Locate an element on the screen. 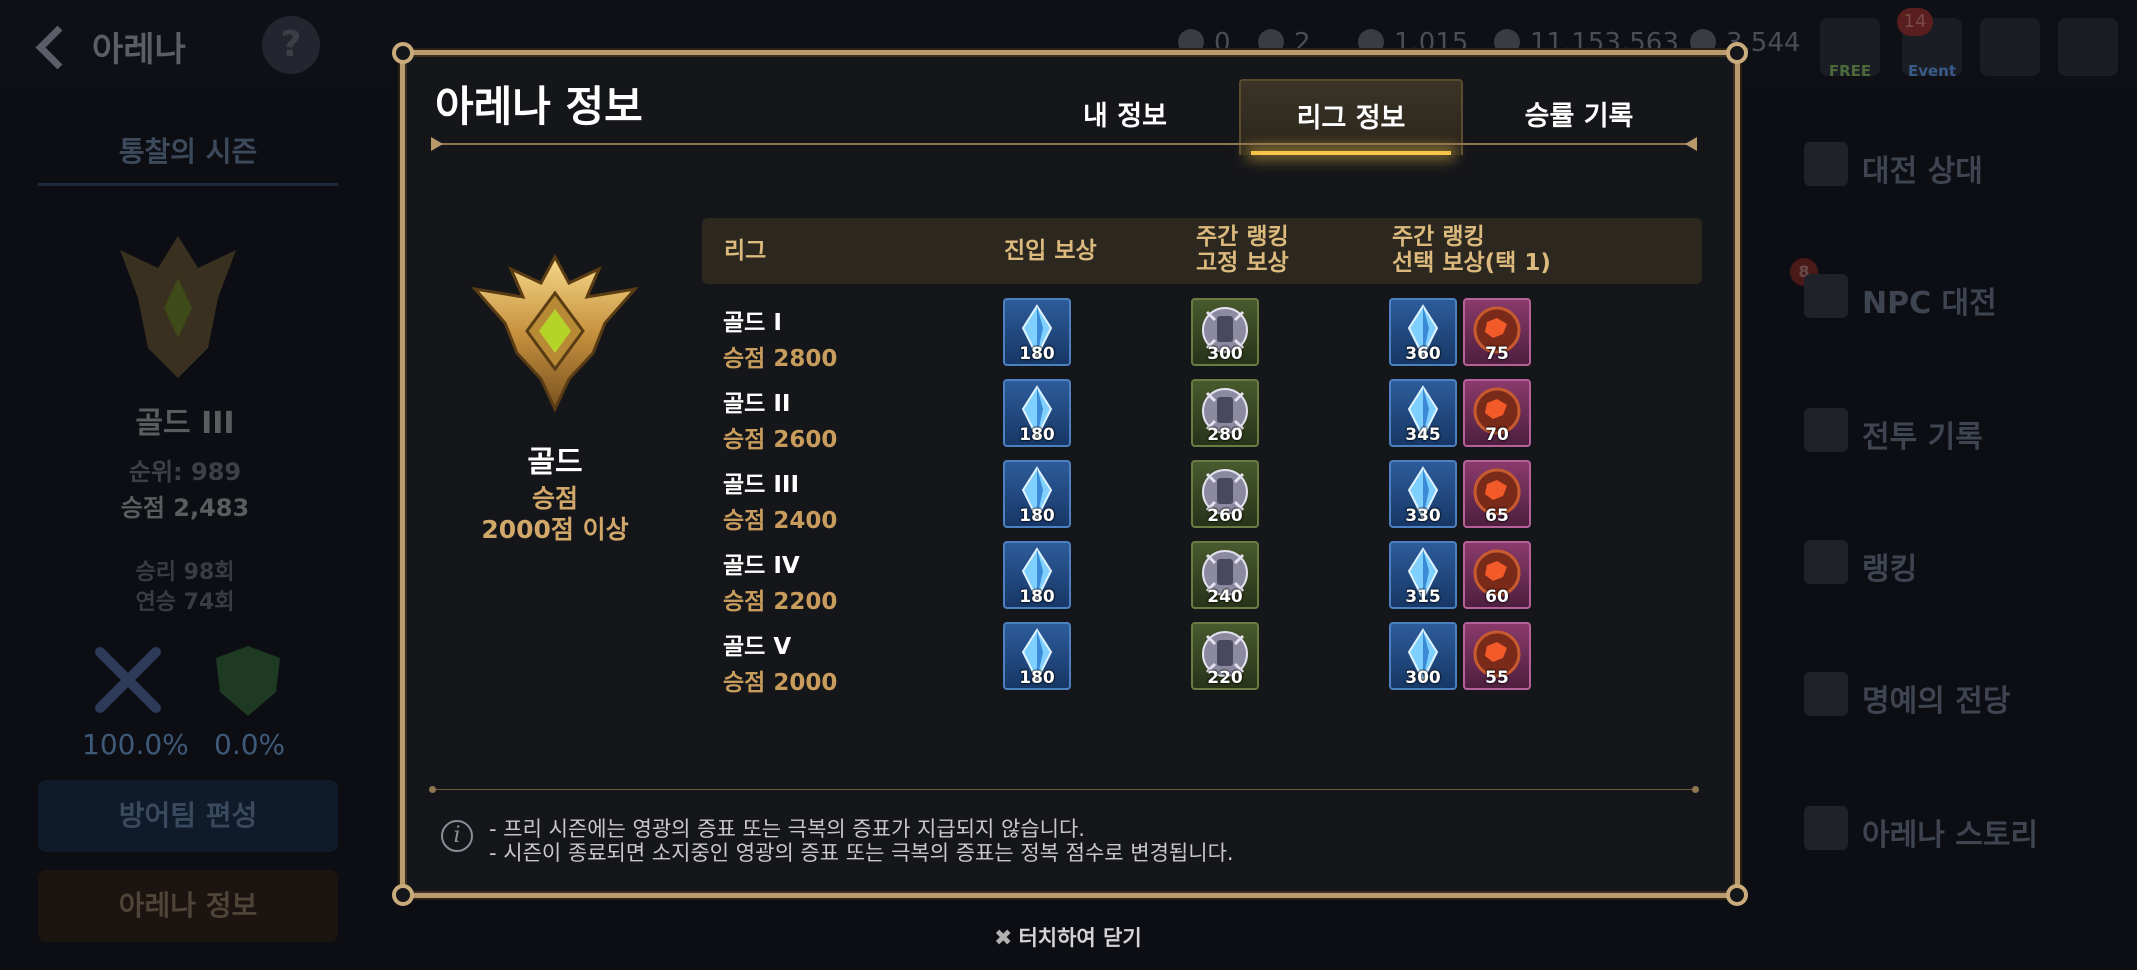  gold-league-emblem-icon is located at coordinates (555, 333).